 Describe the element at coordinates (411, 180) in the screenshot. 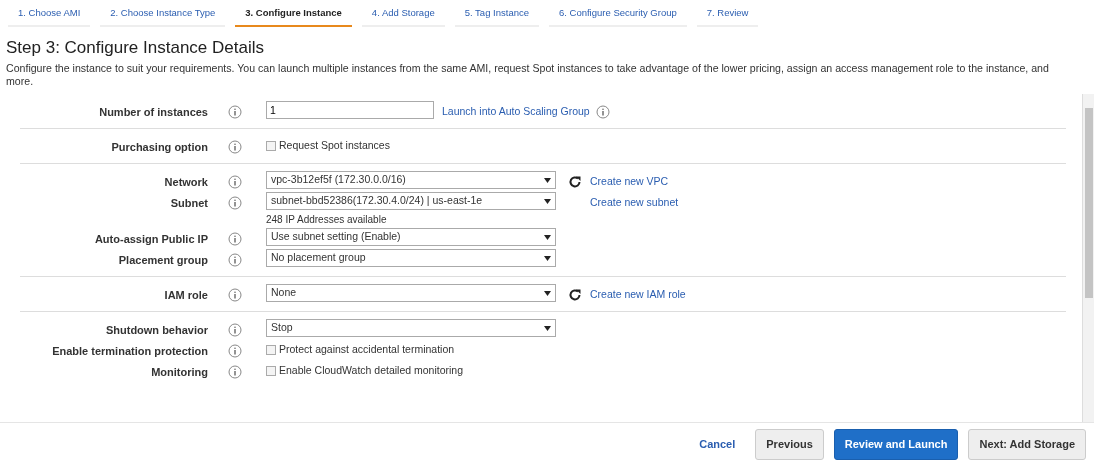

I see `dropdown: vpc-3b12ef5f (172.30.0.0/16)` at that location.